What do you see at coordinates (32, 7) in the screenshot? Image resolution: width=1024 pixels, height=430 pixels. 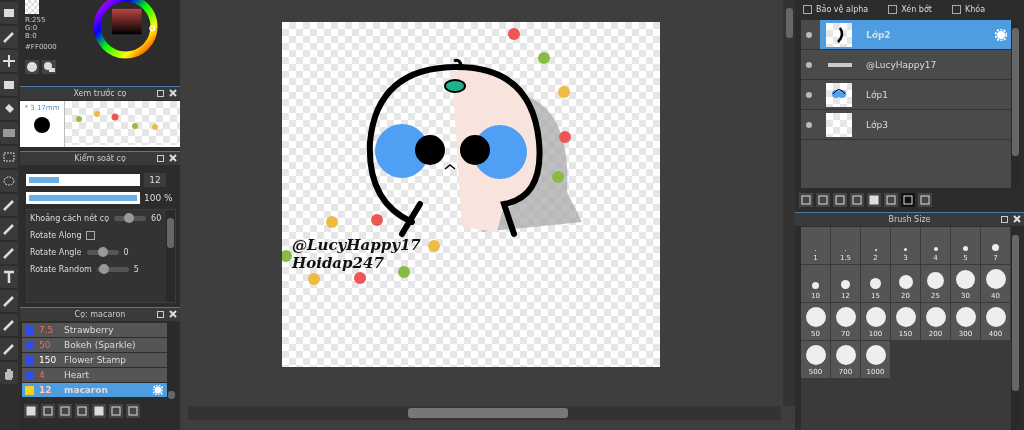 I see `color-swatch` at bounding box center [32, 7].